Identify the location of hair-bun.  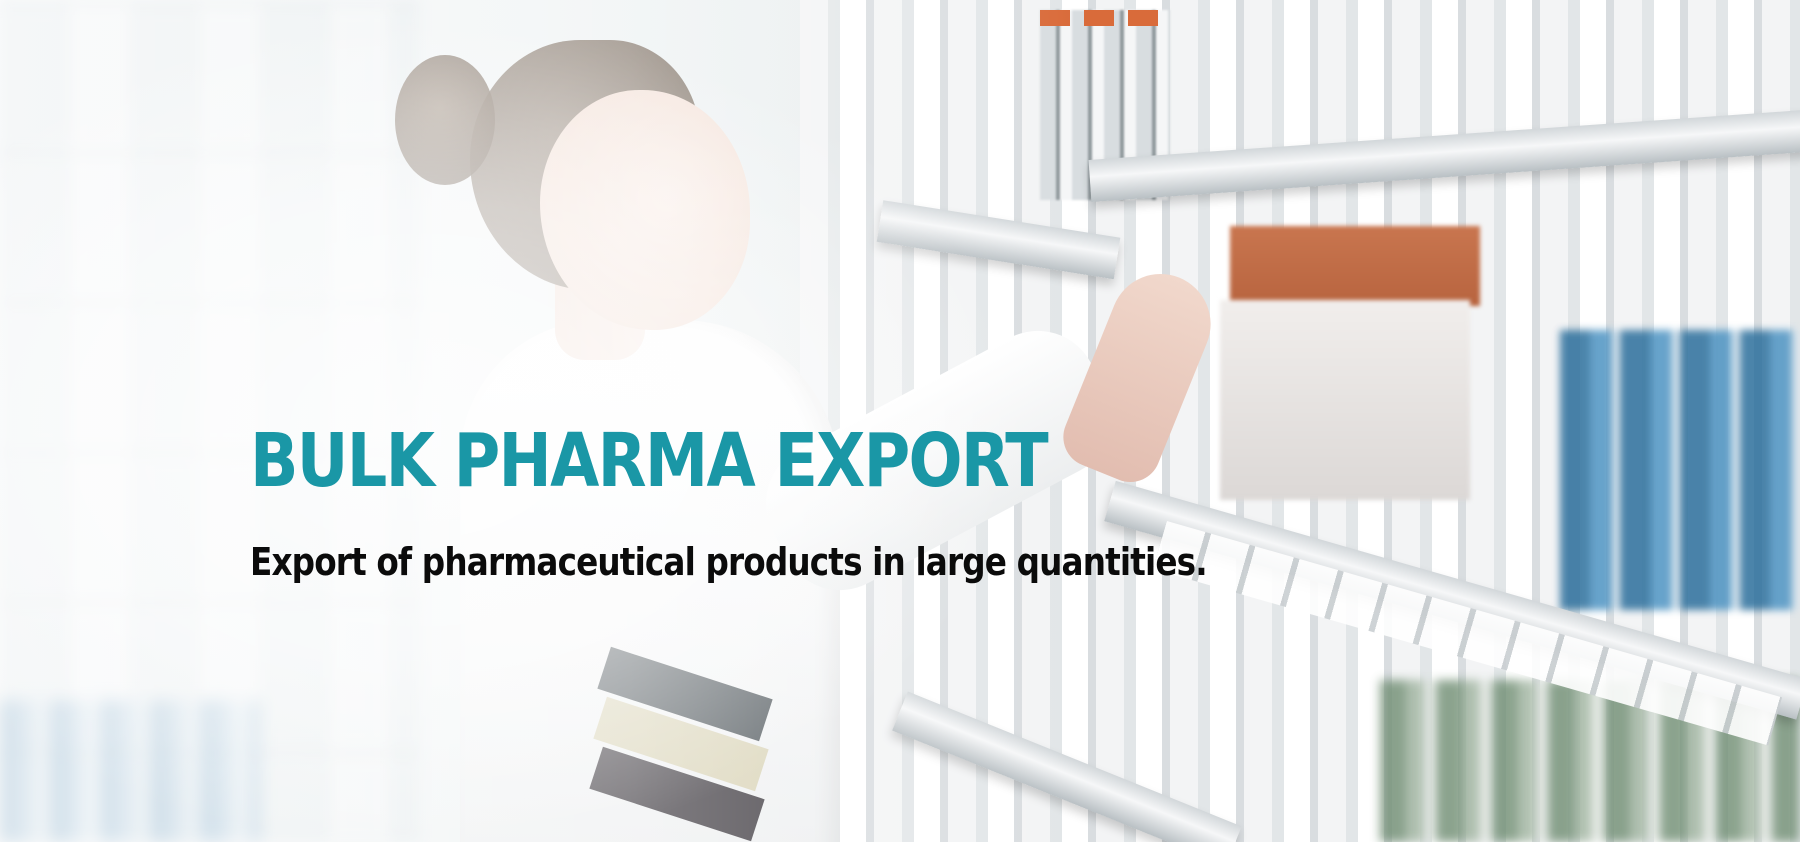
(445, 120).